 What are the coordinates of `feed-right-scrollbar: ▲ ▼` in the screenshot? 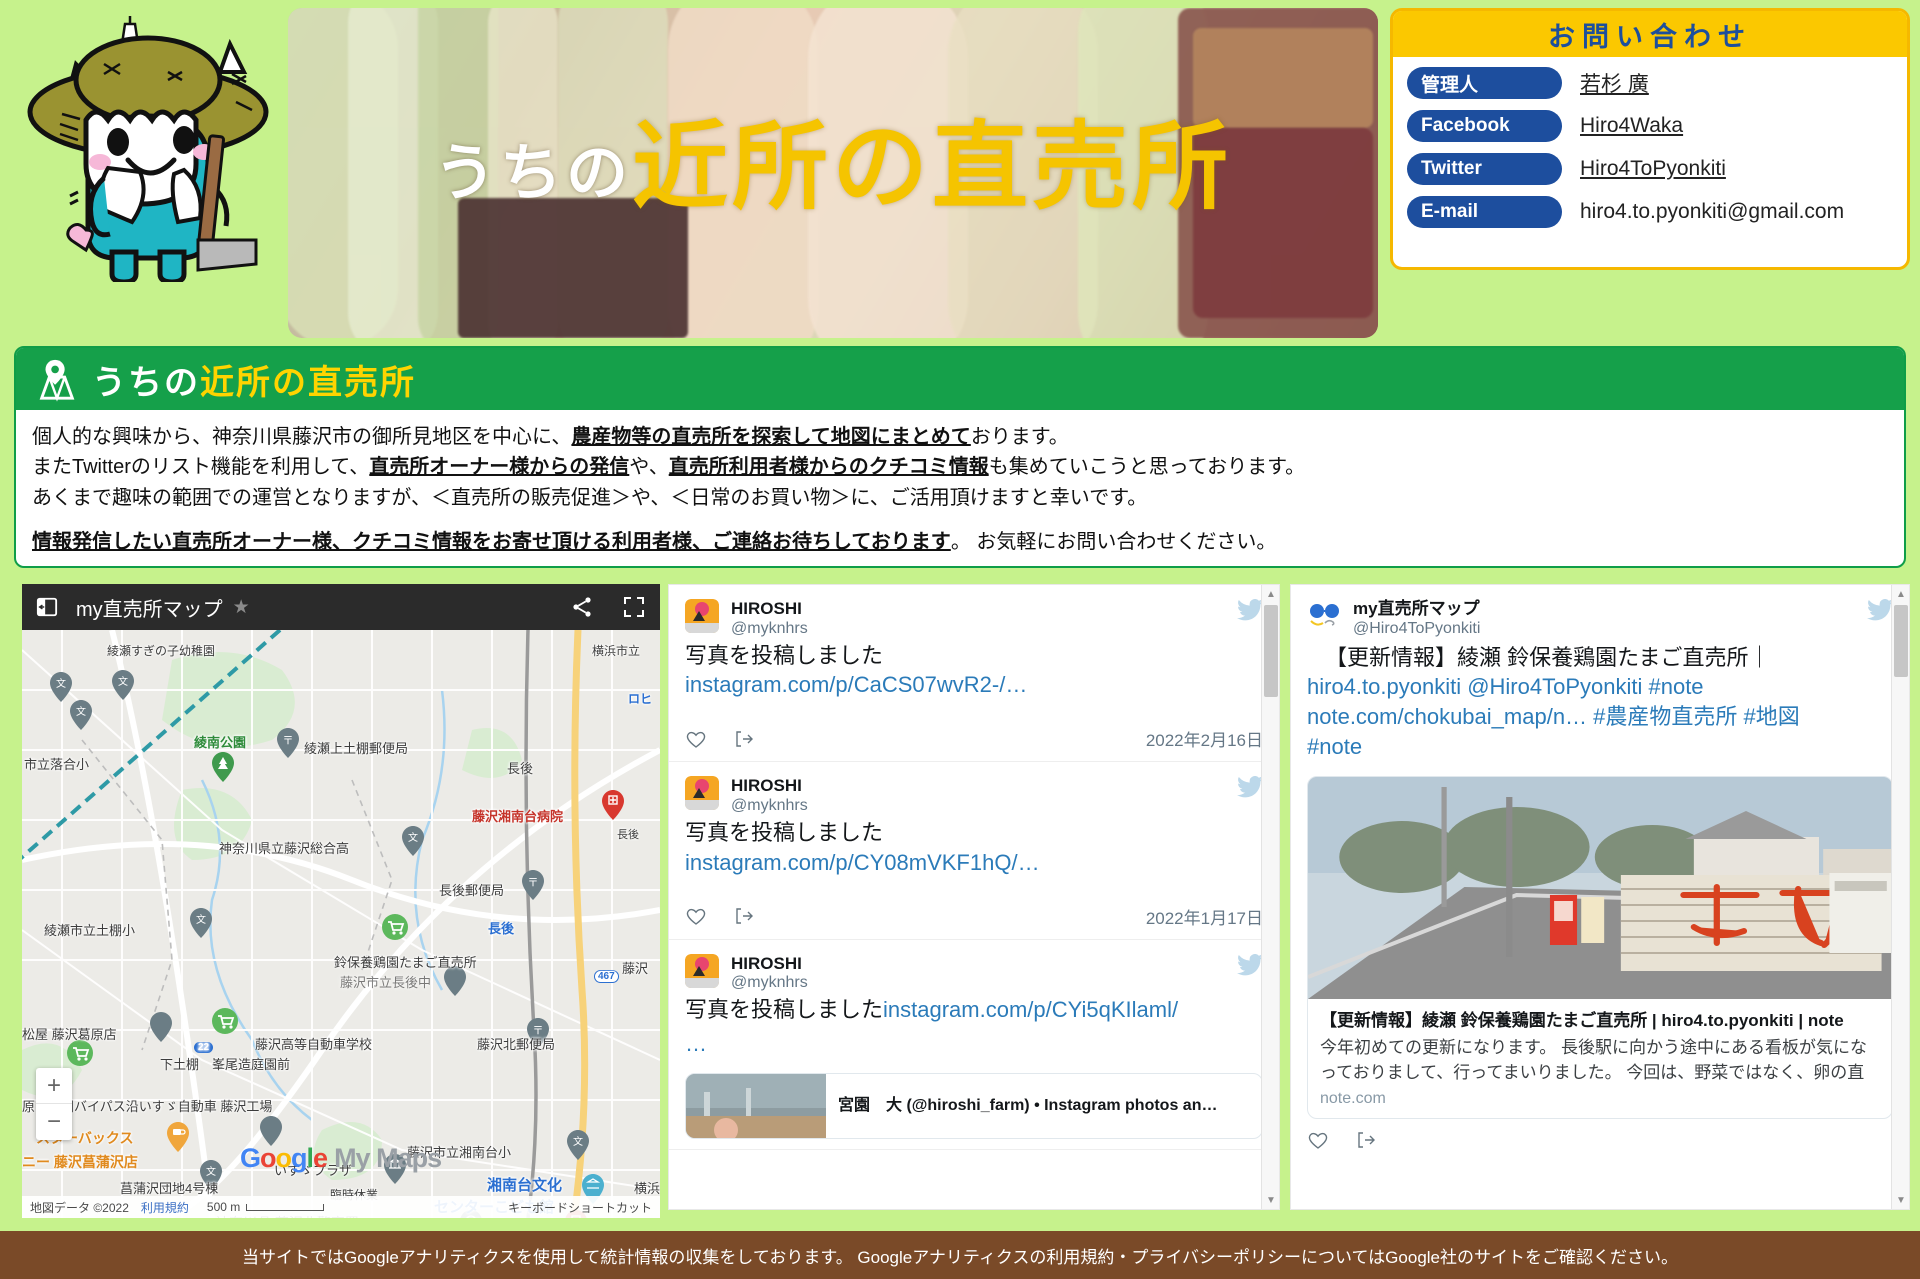 It's located at (1900, 897).